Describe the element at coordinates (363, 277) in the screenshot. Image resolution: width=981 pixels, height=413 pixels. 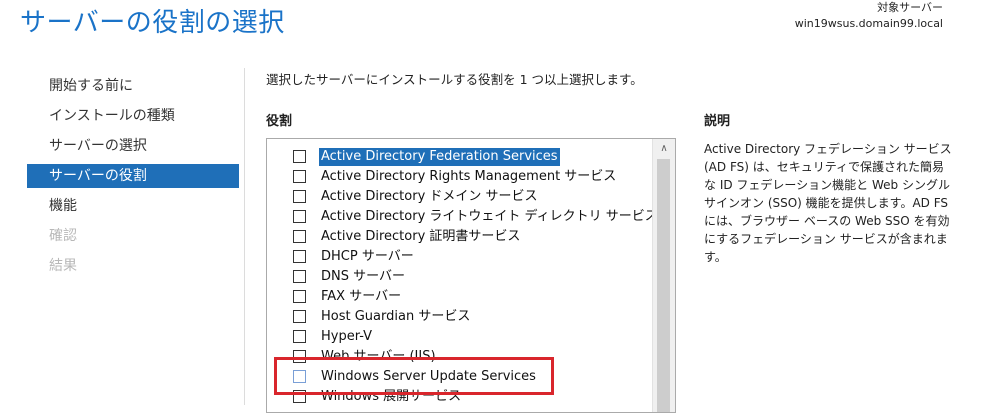
I see `role-label: DNS サーバー` at that location.